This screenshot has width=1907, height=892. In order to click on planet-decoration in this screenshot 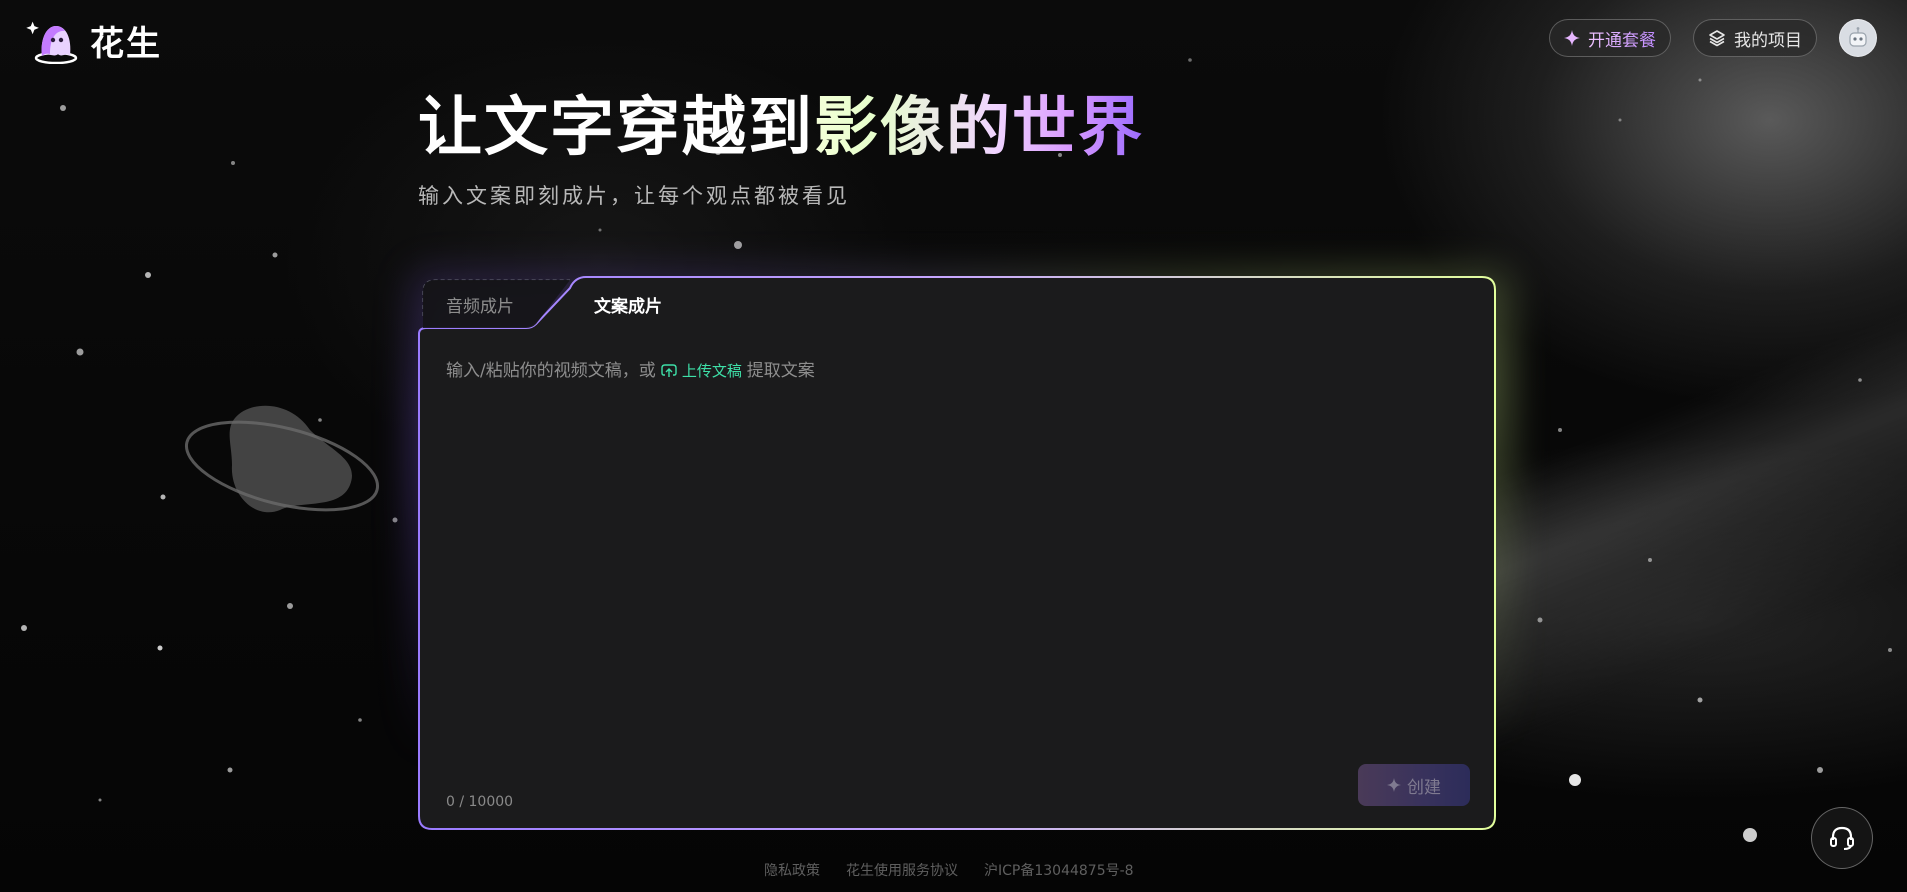, I will do `click(282, 459)`.